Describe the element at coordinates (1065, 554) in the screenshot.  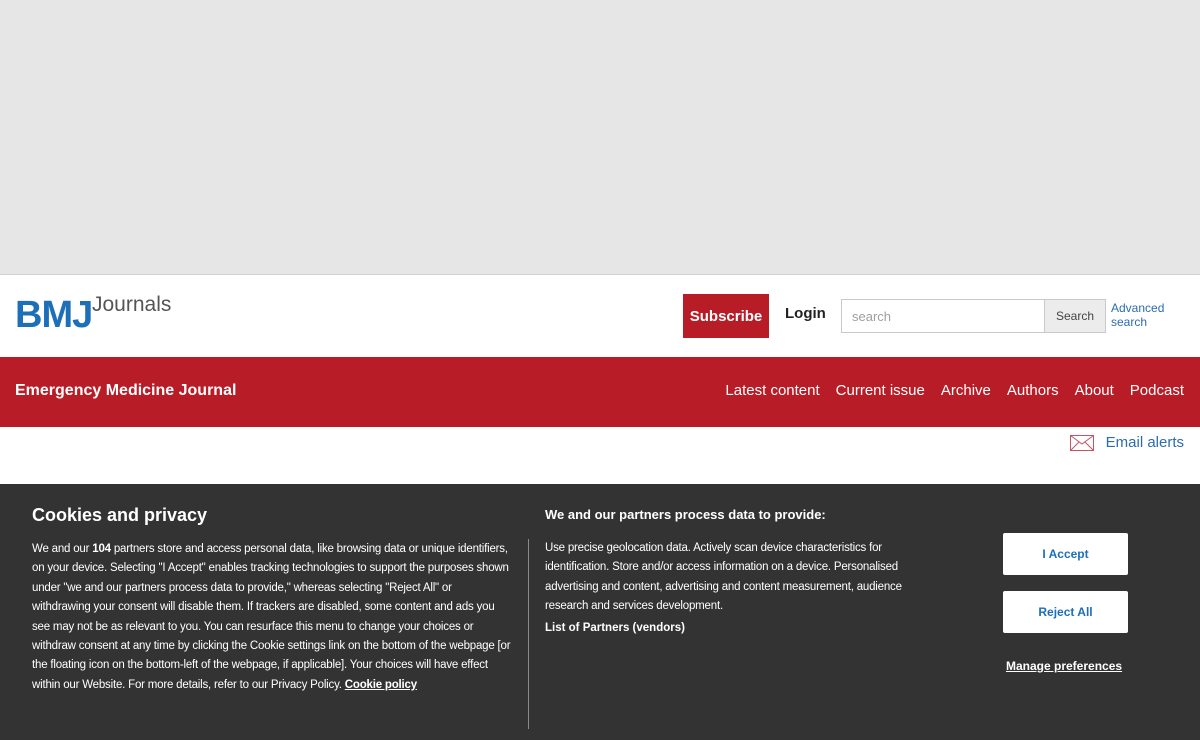
I see `accept-button: I Accept` at that location.